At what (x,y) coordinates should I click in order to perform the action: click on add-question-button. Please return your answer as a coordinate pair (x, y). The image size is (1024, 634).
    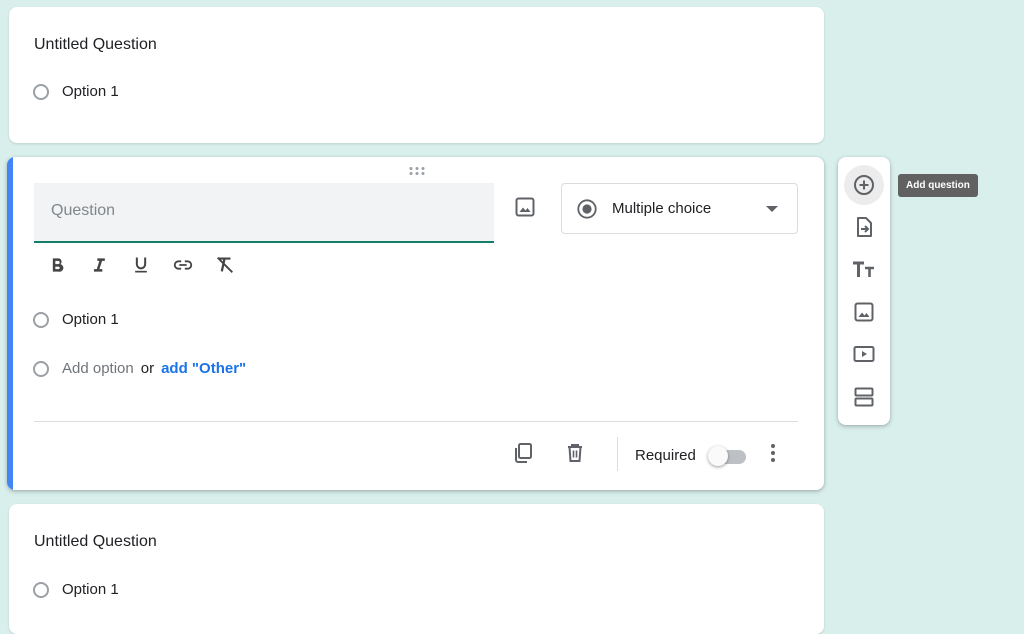
    Looking at the image, I should click on (864, 185).